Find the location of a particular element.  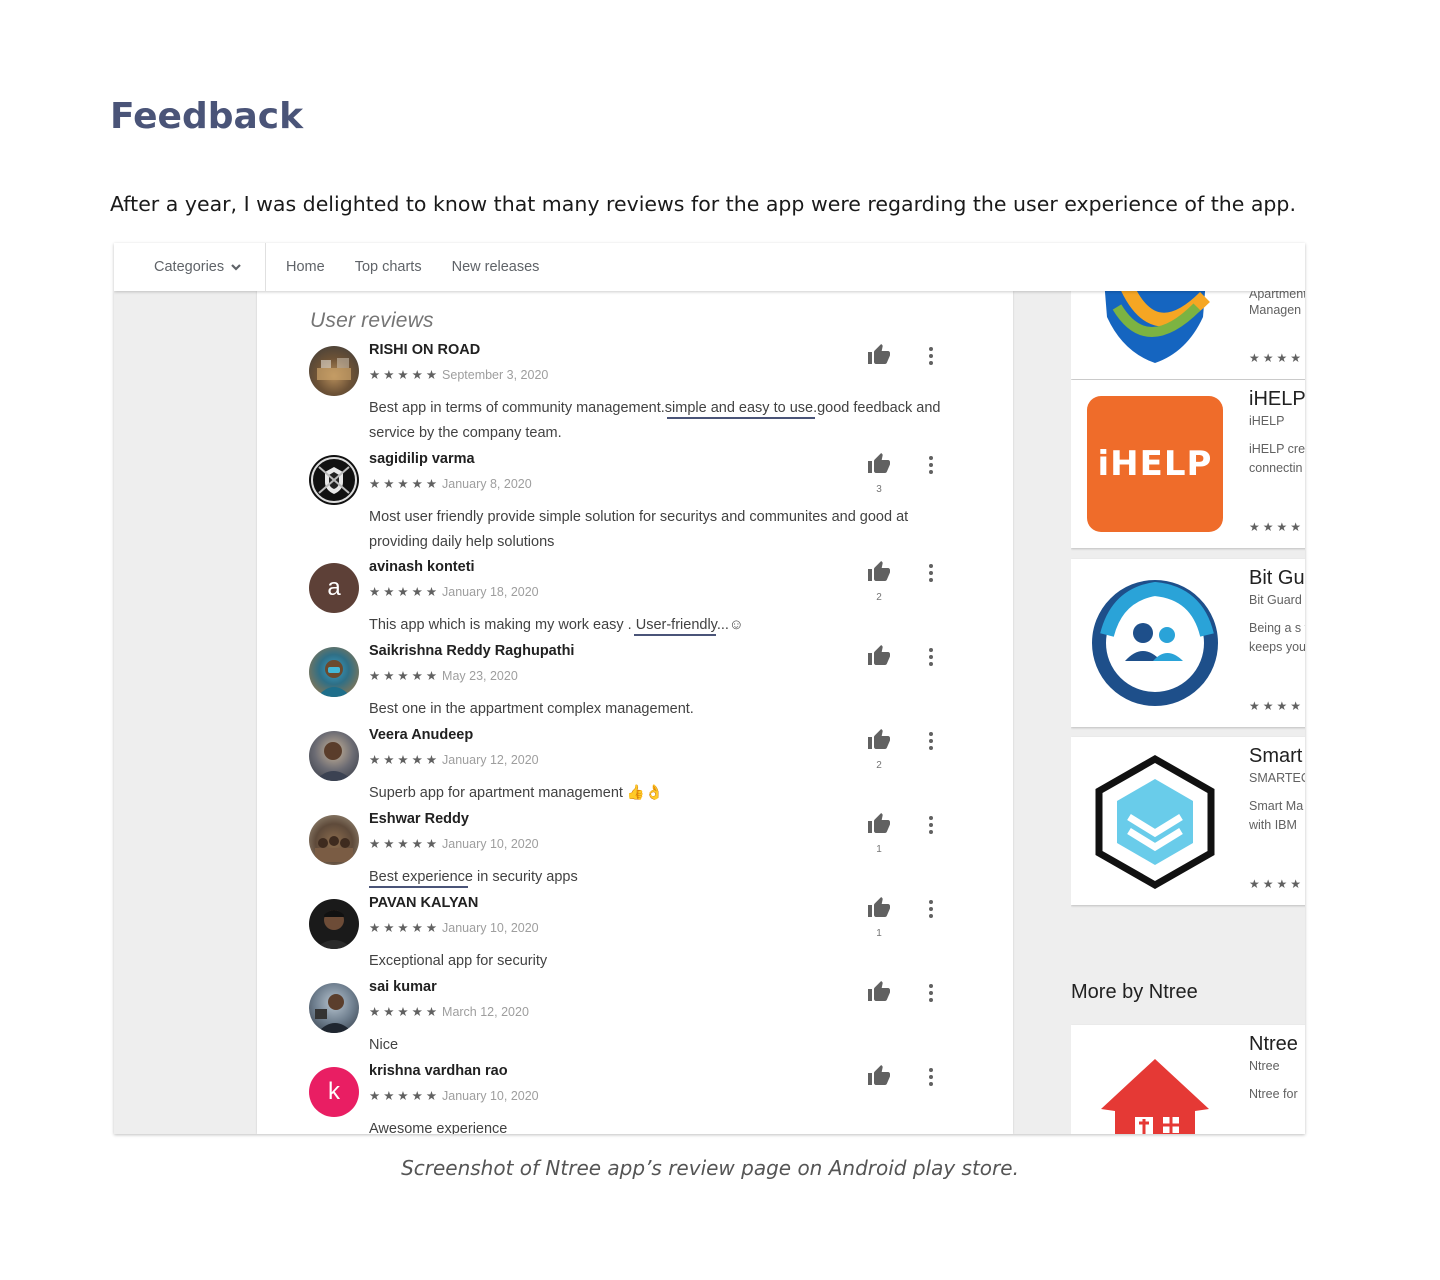

reviewer-name: RISHI ON ROAD is located at coordinates (424, 350).